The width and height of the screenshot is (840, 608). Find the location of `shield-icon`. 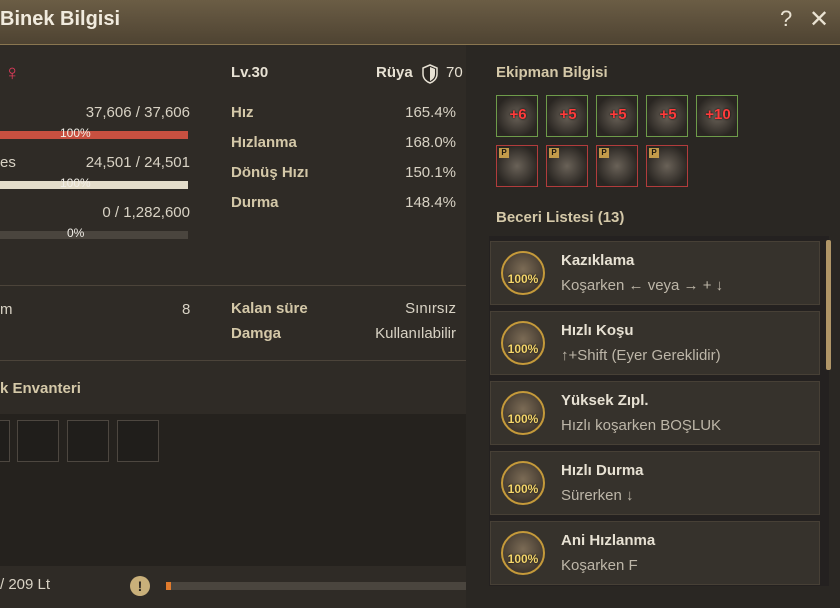

shield-icon is located at coordinates (430, 74).